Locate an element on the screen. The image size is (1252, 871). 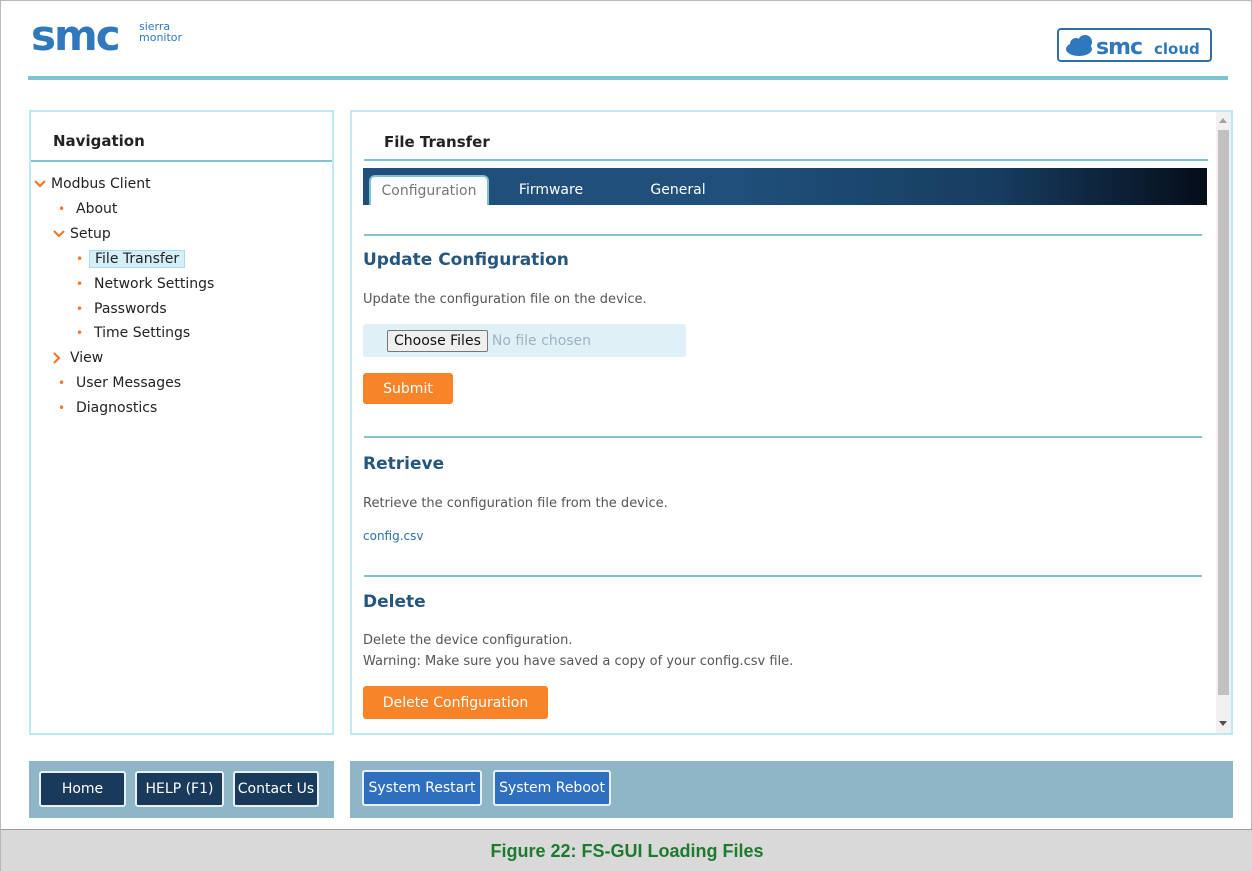
nav-item-diagnostics: • Diagnostics is located at coordinates (107, 408).